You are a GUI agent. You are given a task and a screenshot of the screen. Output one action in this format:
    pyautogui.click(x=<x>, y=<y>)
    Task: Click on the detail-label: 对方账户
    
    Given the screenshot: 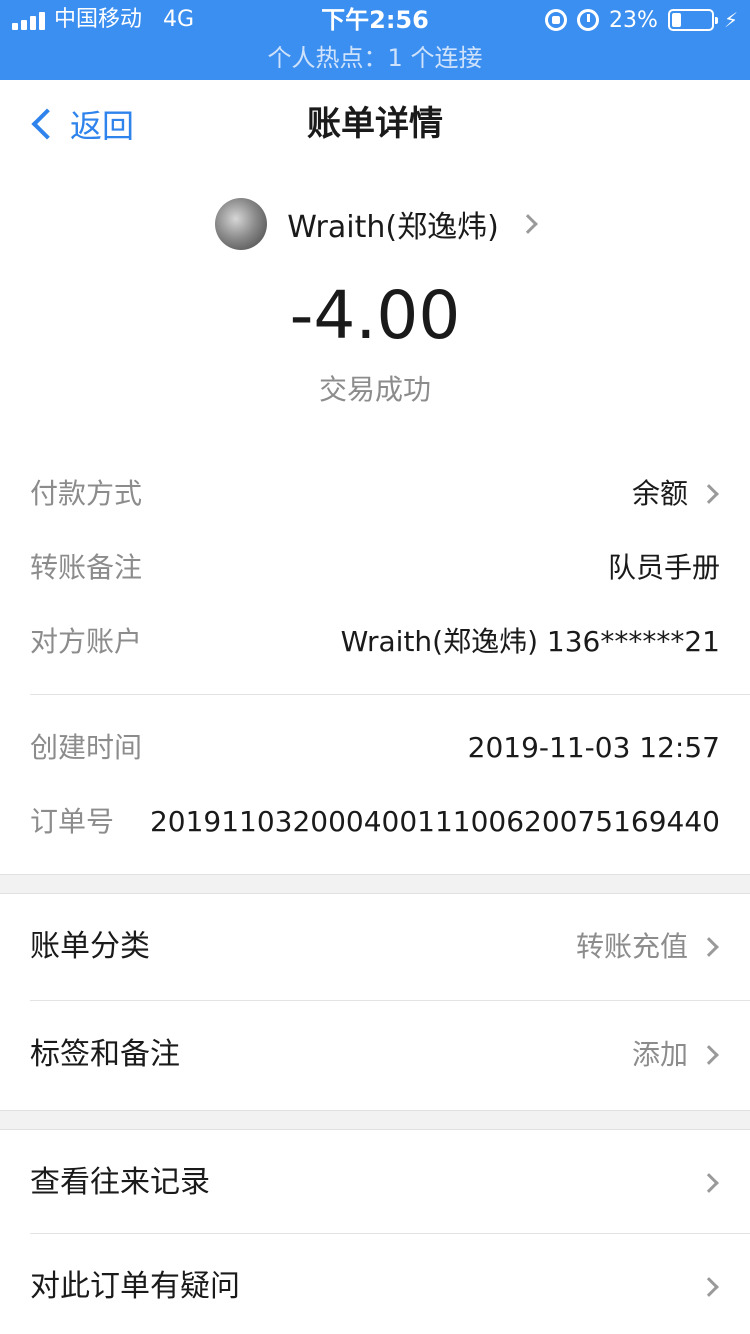 What is the action you would take?
    pyautogui.click(x=86, y=641)
    